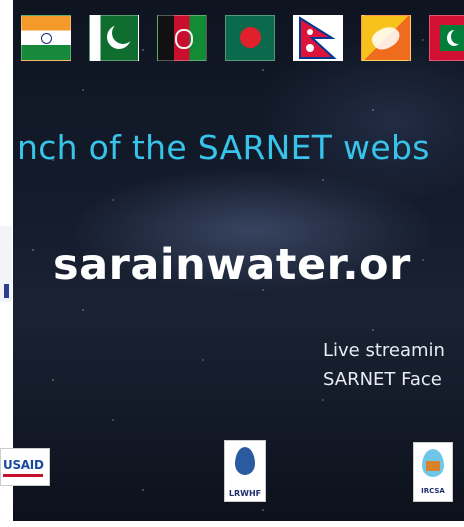 The width and height of the screenshot is (464, 527). What do you see at coordinates (433, 472) in the screenshot?
I see `ircsa-logo: IRCSA` at bounding box center [433, 472].